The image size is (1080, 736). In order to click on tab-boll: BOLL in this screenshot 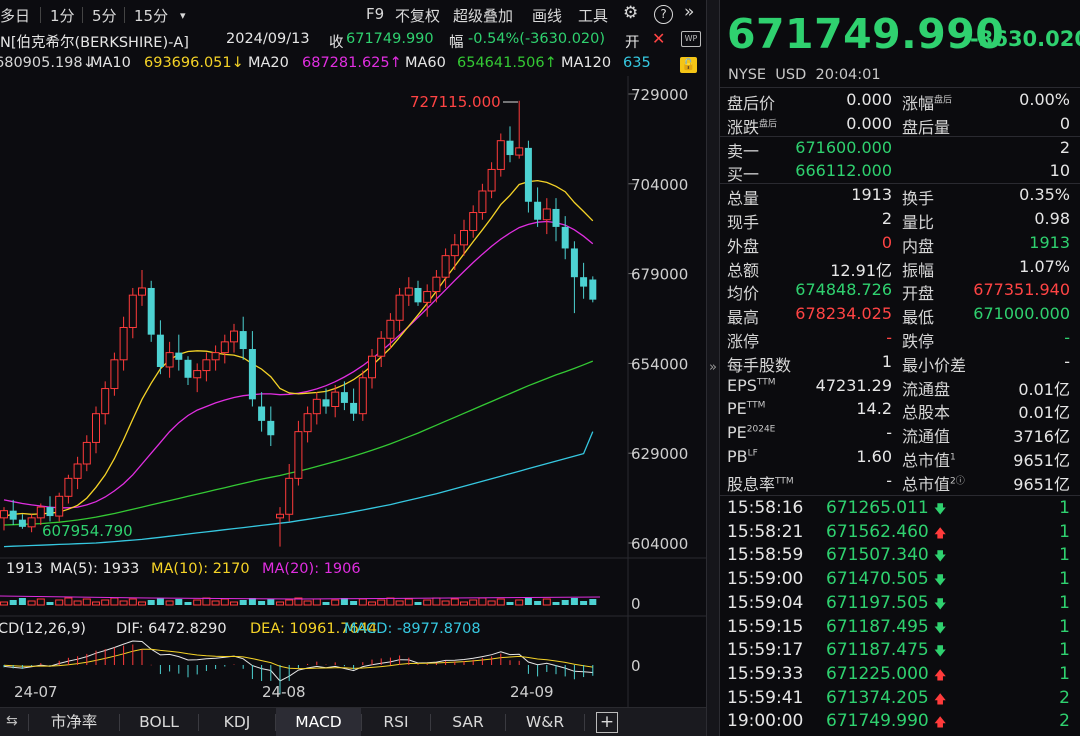, I will do `click(159, 722)`.